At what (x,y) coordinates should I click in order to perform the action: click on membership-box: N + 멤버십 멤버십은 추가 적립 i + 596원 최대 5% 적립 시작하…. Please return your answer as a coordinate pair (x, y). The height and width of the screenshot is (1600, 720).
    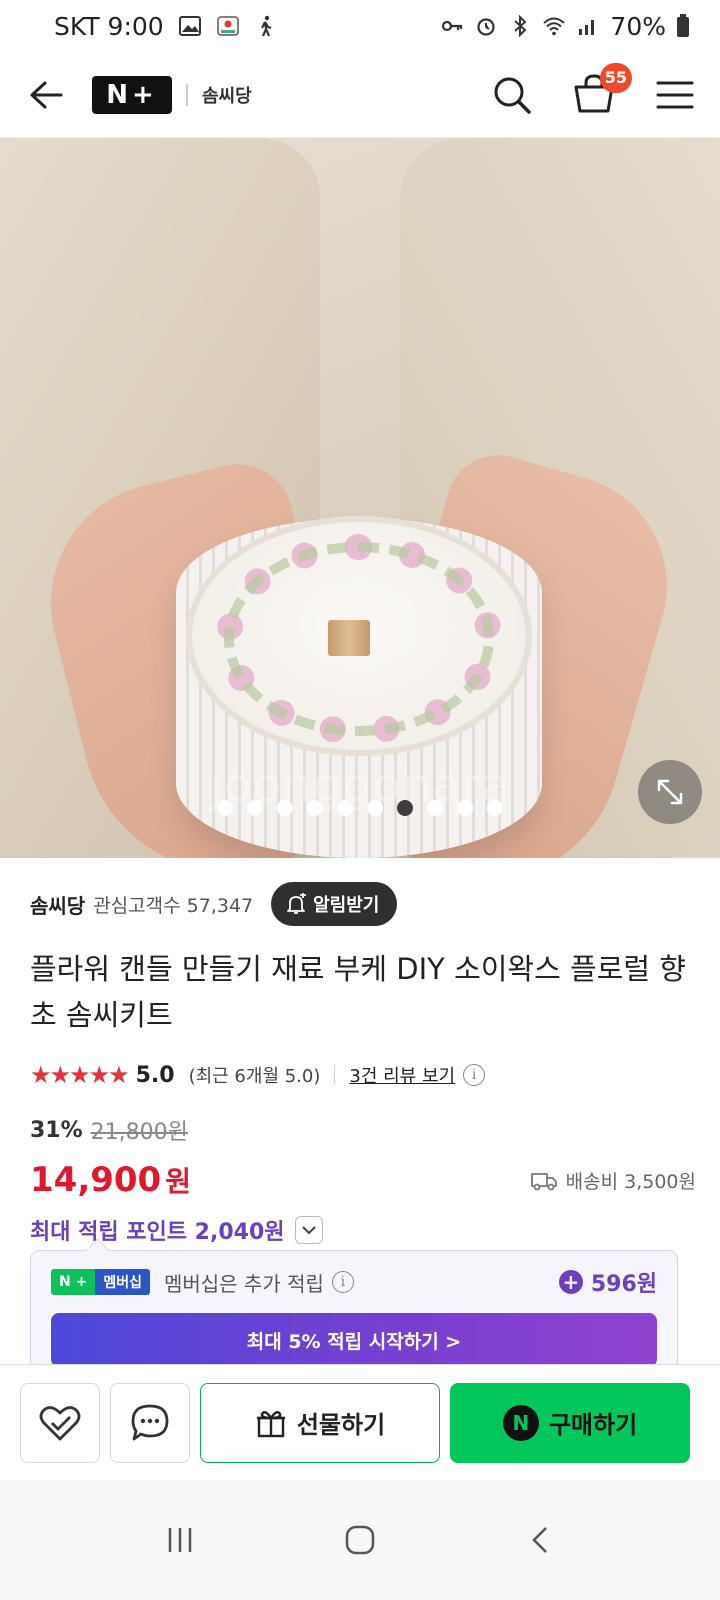
    Looking at the image, I should click on (354, 1315).